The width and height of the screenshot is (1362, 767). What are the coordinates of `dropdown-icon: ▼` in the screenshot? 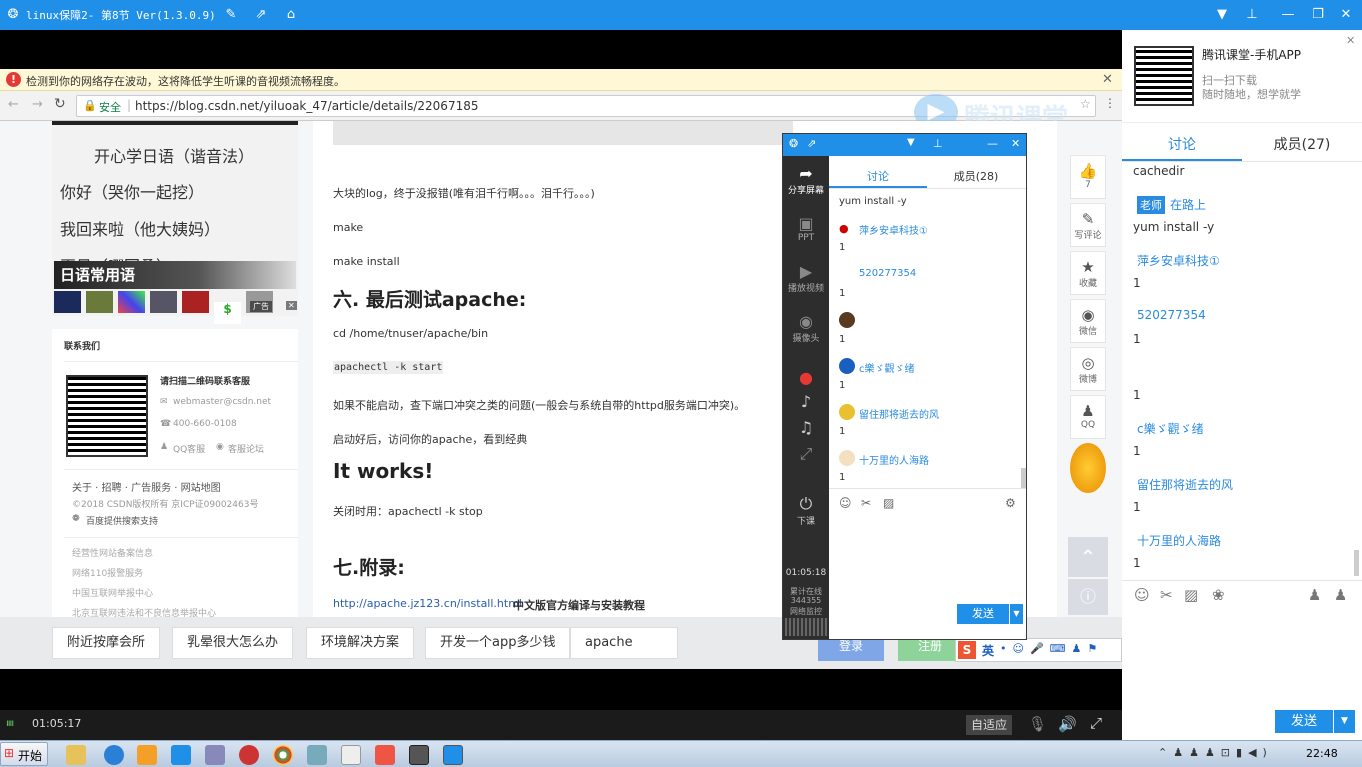 It's located at (1222, 15).